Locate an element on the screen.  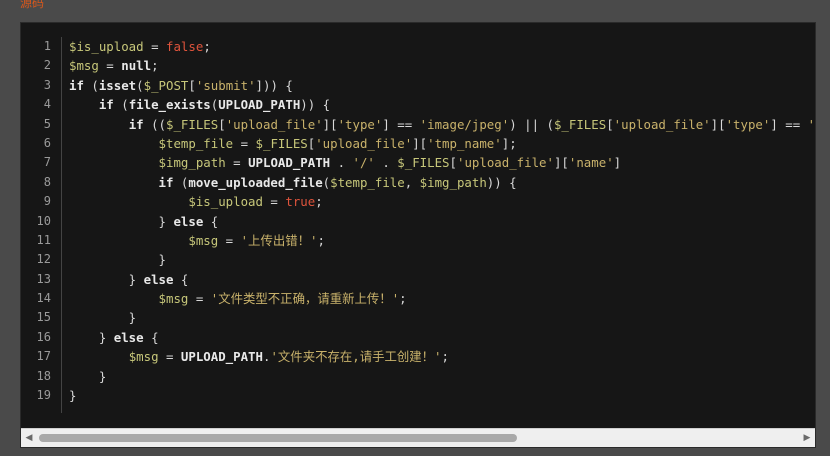
code-token: )) { is located at coordinates (501, 182).